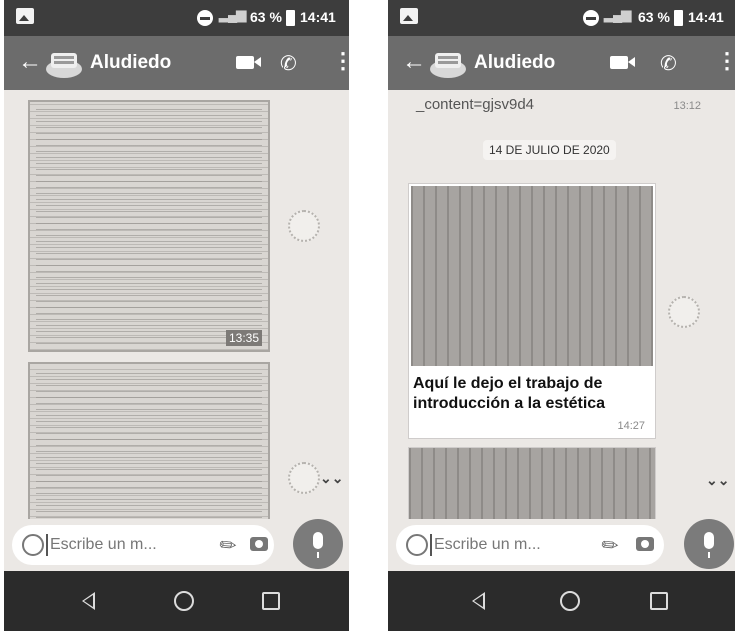 This screenshot has height=631, width=735. I want to click on message-time: 14:27, so click(631, 426).